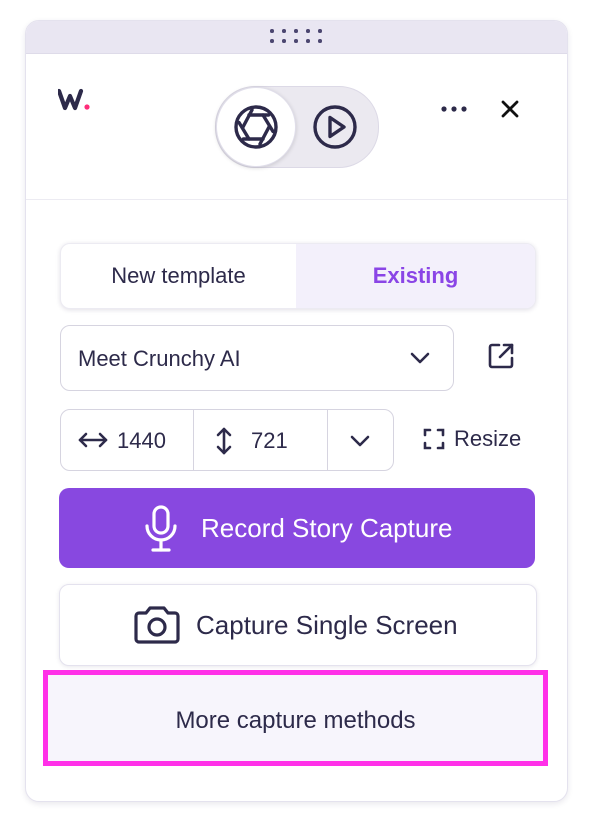 The height and width of the screenshot is (822, 590). Describe the element at coordinates (488, 438) in the screenshot. I see `resize-label: Resize` at that location.